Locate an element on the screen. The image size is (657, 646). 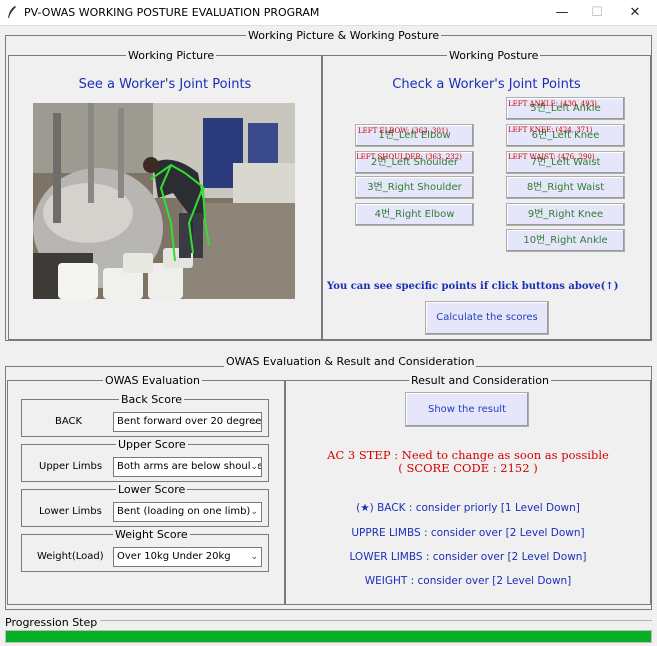
weight-label: Weight(Load) is located at coordinates (70, 556).